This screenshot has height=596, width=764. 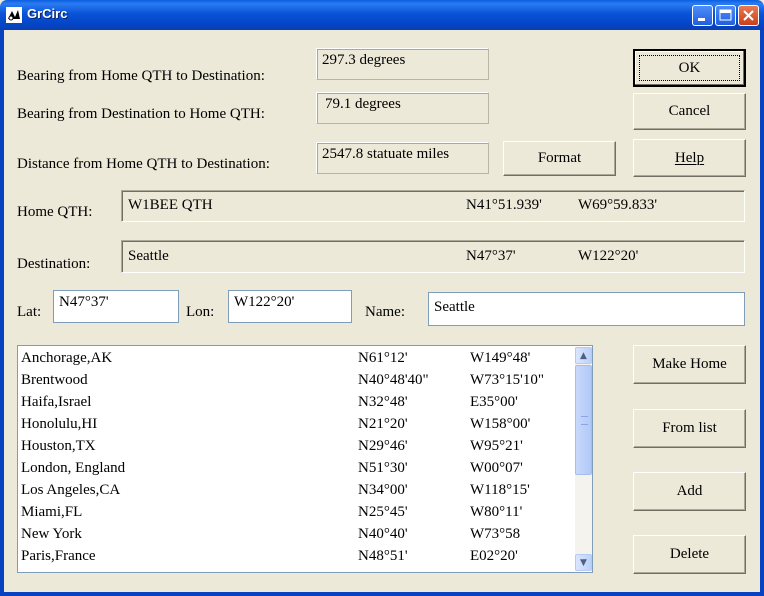 I want to click on maximize-button, so click(x=725, y=15).